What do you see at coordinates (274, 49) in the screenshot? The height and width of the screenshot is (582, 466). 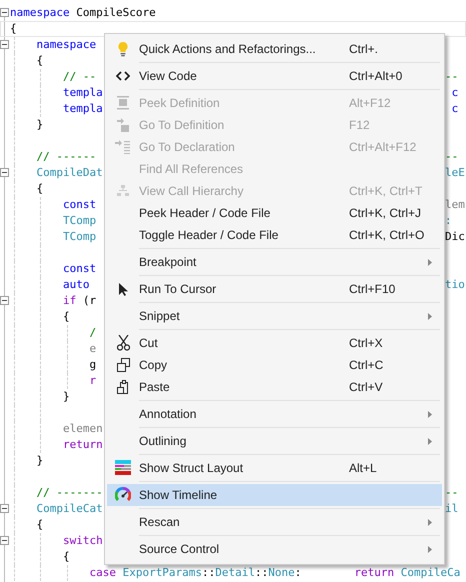 I see `menu-item: Quick Actions and Refactorings... Ctrl+.` at bounding box center [274, 49].